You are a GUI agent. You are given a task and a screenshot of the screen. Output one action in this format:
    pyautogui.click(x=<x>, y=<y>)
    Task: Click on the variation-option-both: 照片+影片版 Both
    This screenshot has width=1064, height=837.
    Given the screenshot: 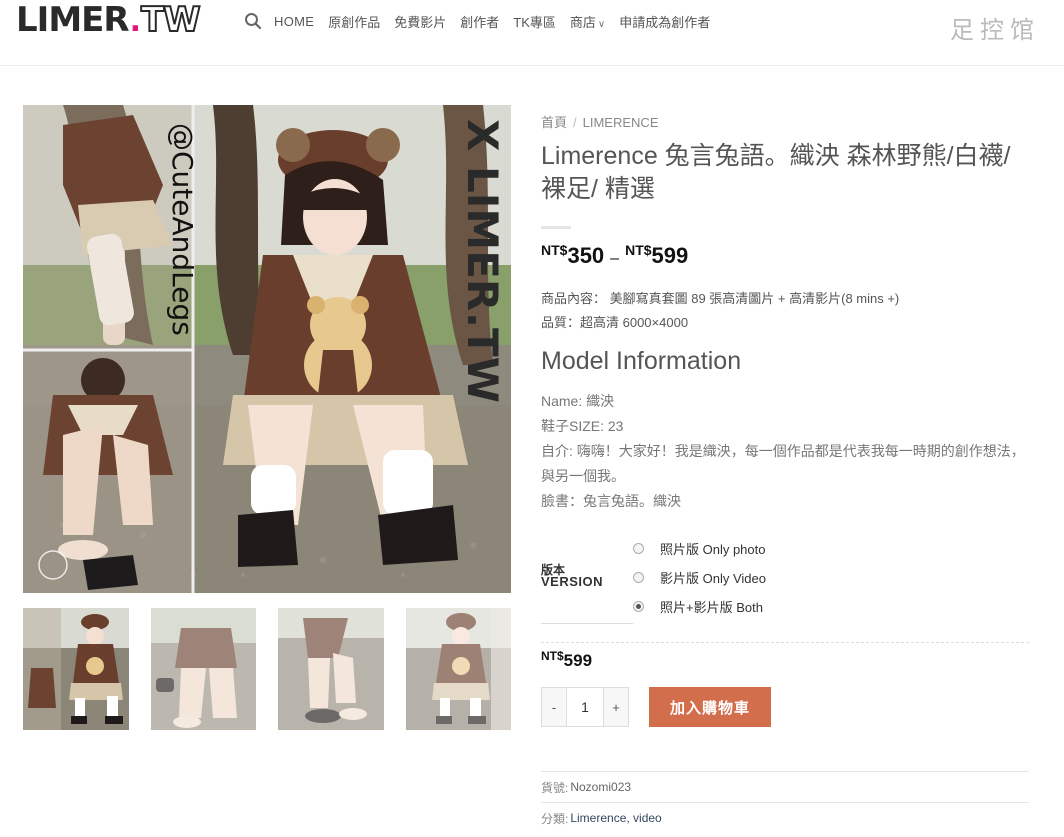 What is the action you would take?
    pyautogui.click(x=699, y=606)
    